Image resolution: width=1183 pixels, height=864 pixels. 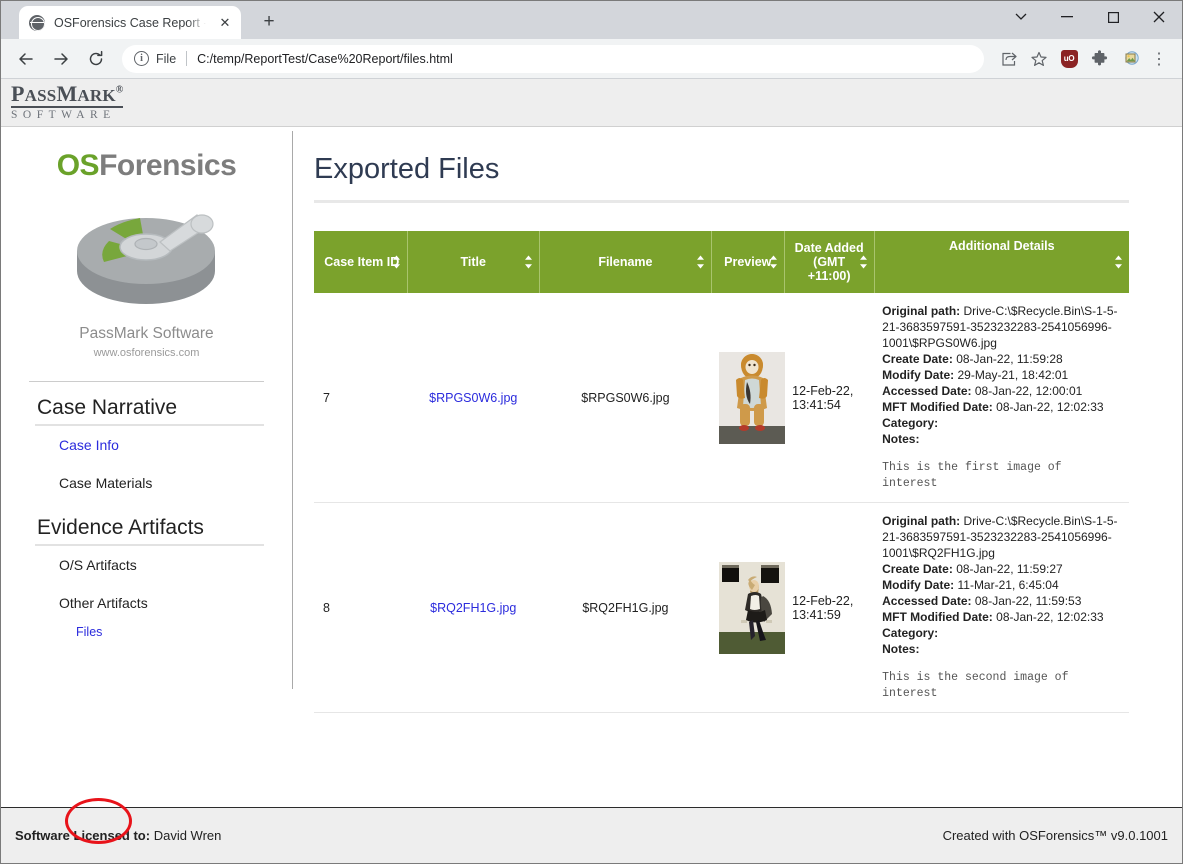 What do you see at coordinates (146, 445) in the screenshot?
I see `sidebar-item-case-info: Case Info` at bounding box center [146, 445].